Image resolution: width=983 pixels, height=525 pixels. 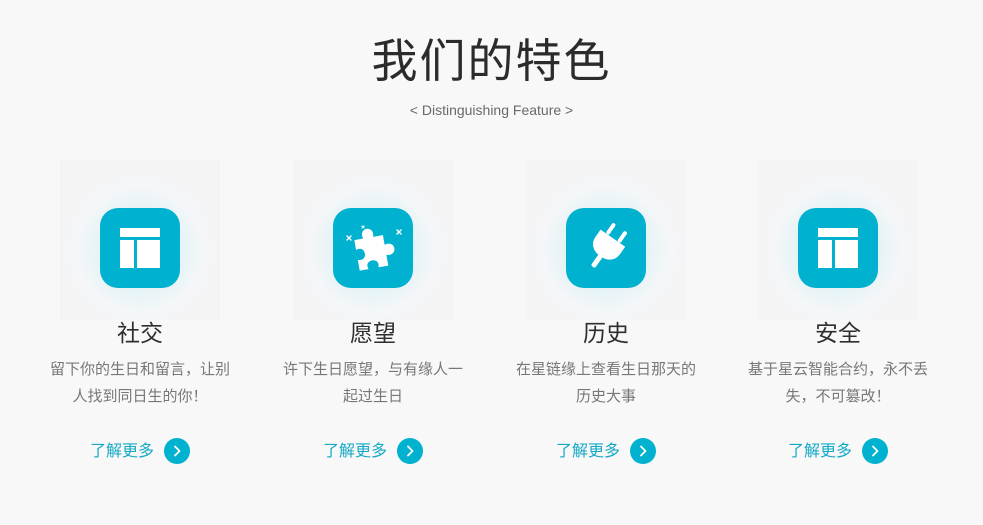 What do you see at coordinates (605, 382) in the screenshot?
I see `feature-description: 在星链缘上查看生日那天的历史大事` at bounding box center [605, 382].